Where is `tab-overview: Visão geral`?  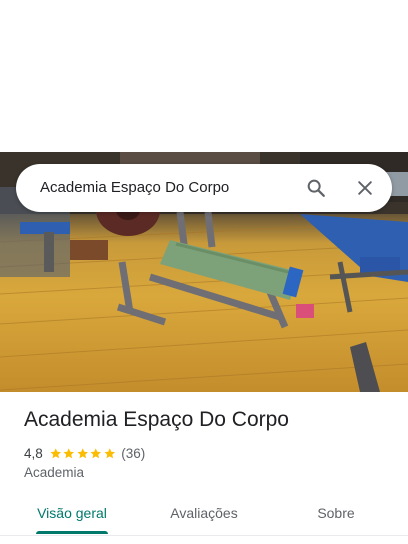 tab-overview: Visão geral is located at coordinates (72, 514).